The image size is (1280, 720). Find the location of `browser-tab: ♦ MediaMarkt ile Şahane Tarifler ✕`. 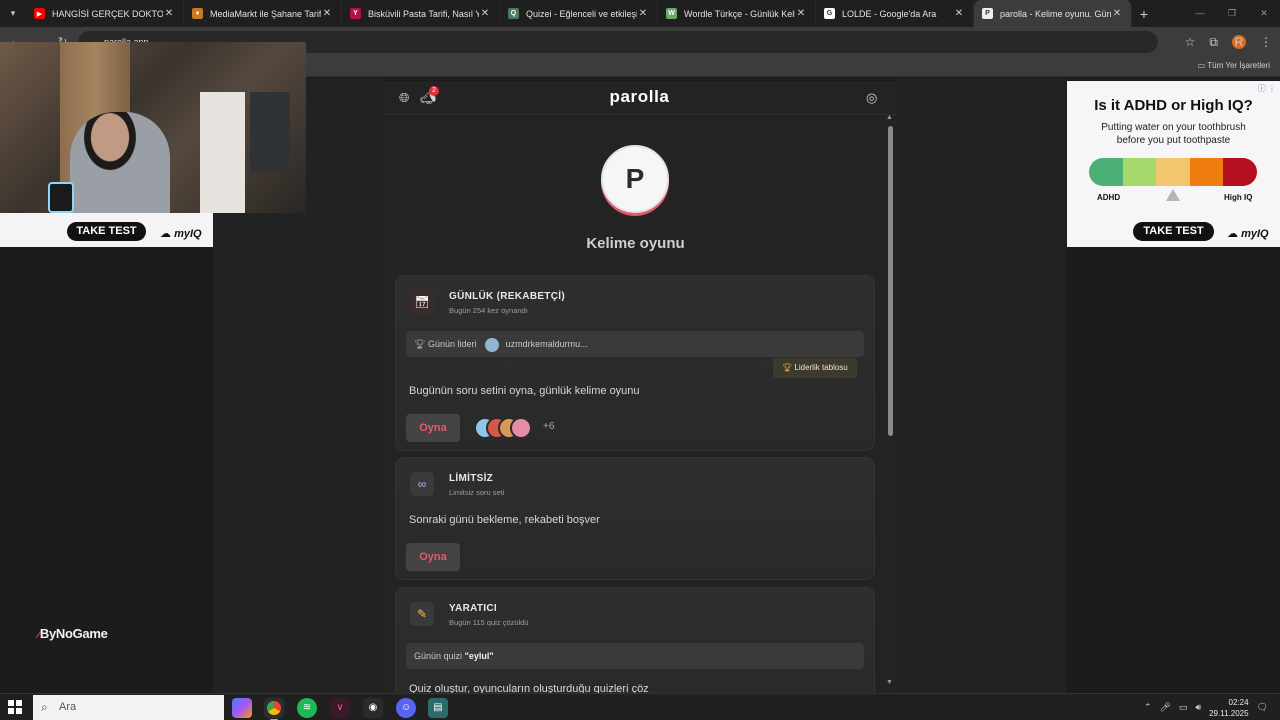

browser-tab: ♦ MediaMarkt ile Şahane Tarifler ✕ is located at coordinates (263, 13).